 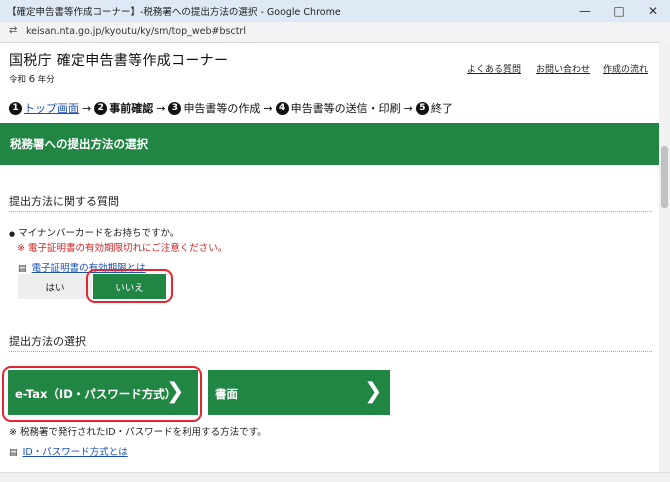 What do you see at coordinates (494, 68) in the screenshot?
I see `faq-link: よくある質問` at bounding box center [494, 68].